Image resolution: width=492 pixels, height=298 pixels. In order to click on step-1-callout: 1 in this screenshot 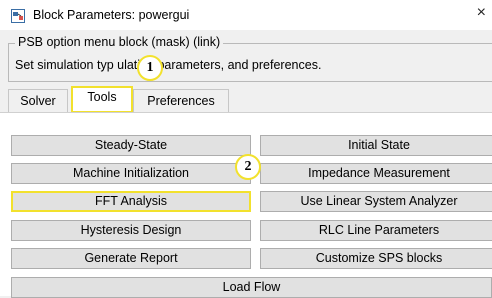, I will do `click(150, 68)`.